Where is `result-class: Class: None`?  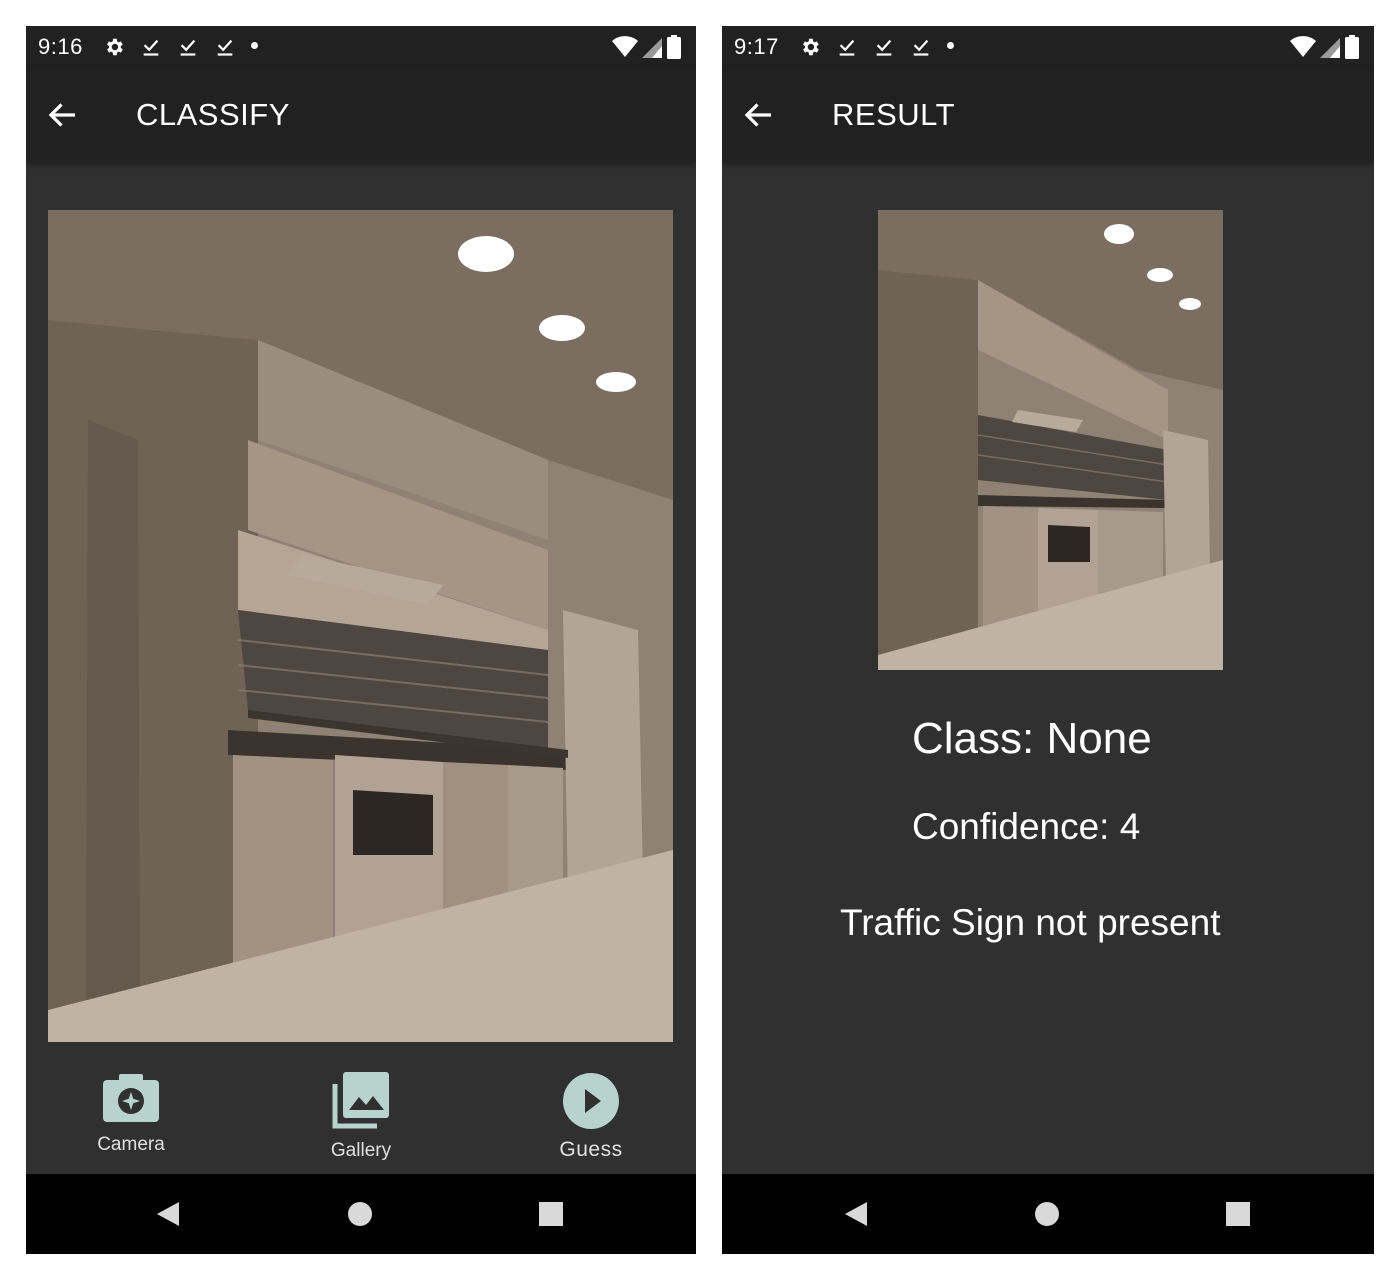 result-class: Class: None is located at coordinates (1032, 738).